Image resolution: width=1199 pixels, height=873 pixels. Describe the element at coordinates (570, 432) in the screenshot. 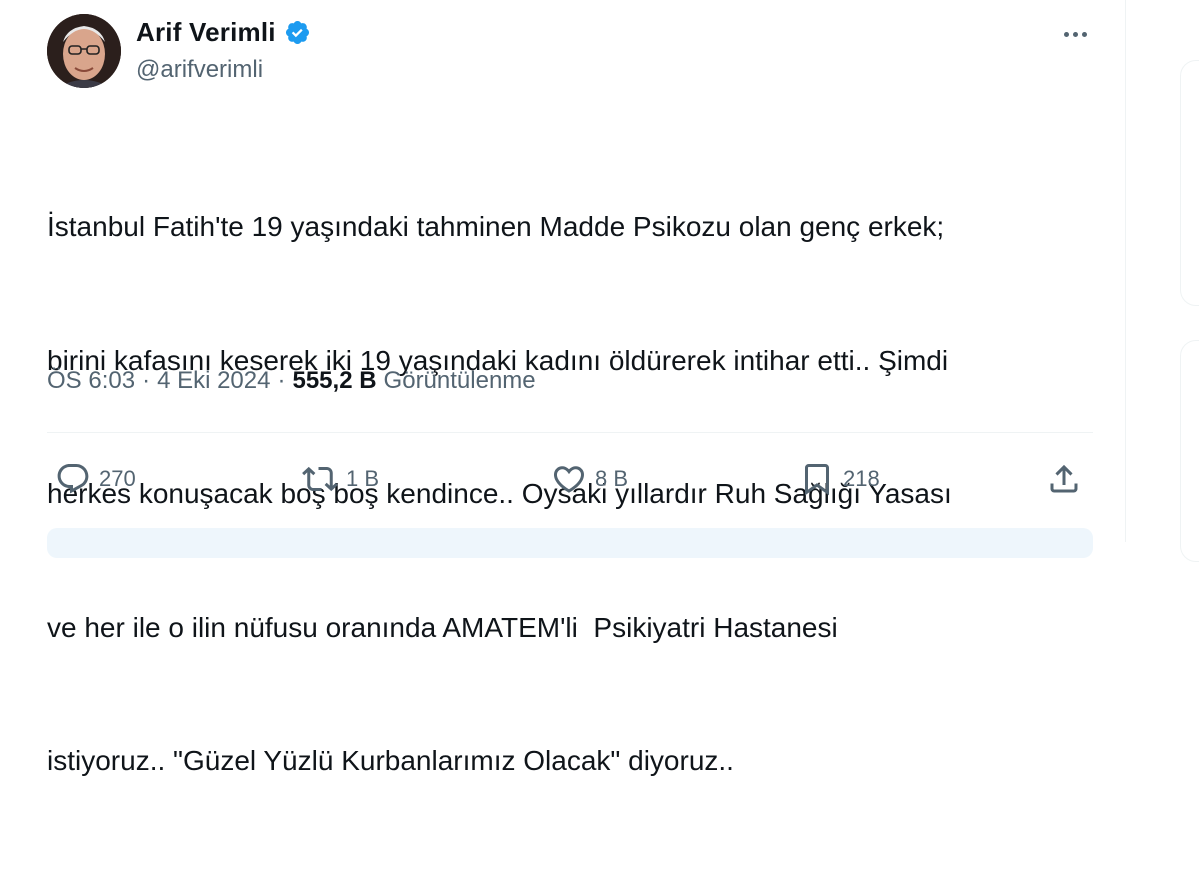

I see `divider` at that location.